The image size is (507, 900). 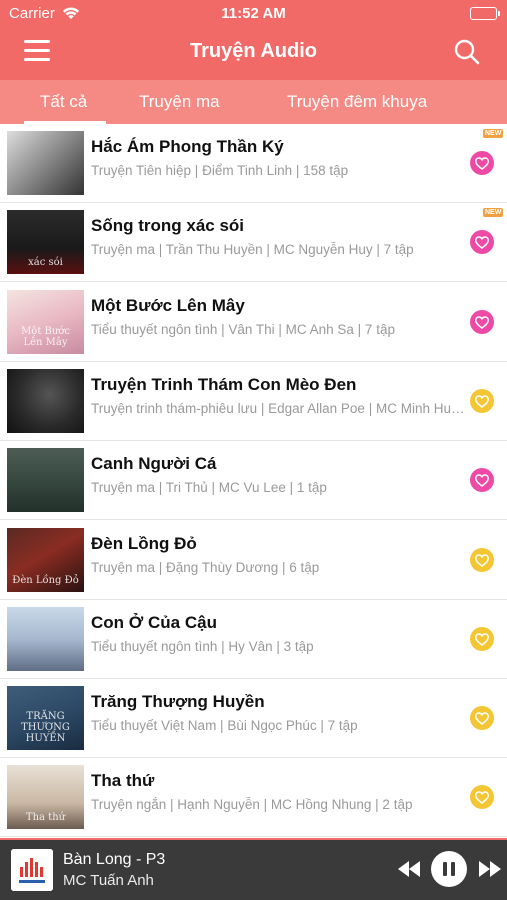 I want to click on story-meta: Truyện ma | Đặng Thùy Dương | 6 tập, so click(x=205, y=567).